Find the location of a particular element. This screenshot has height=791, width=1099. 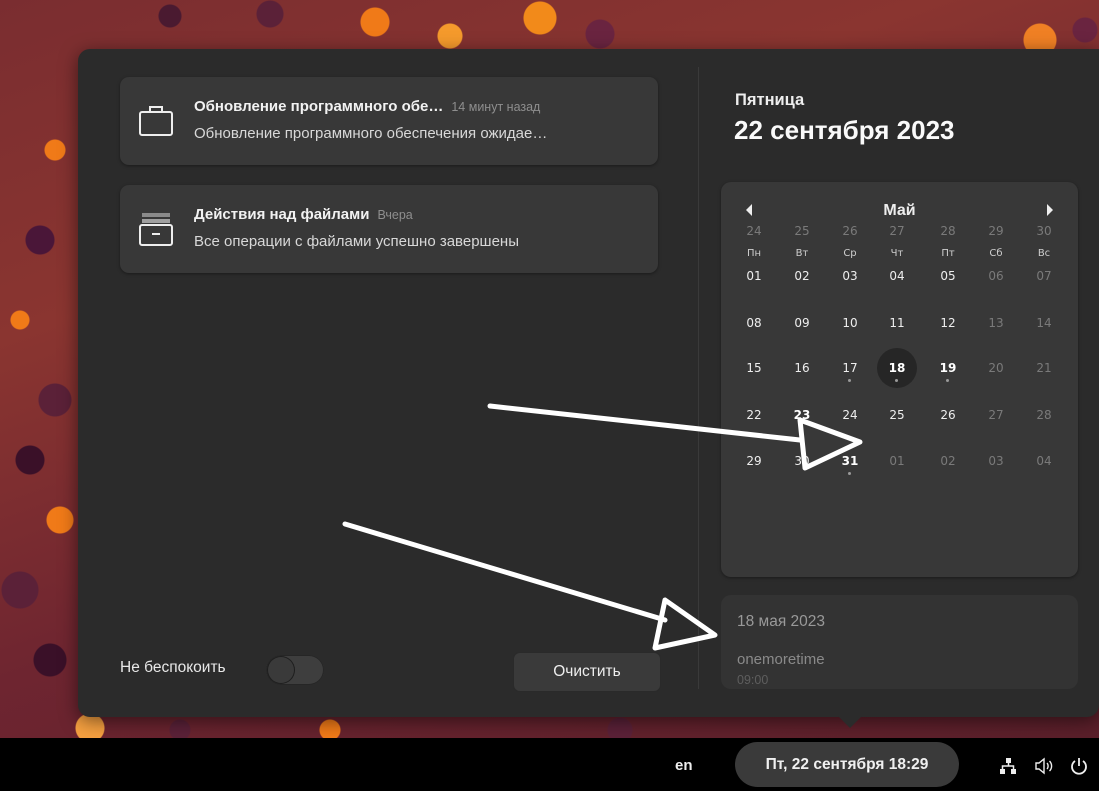

calendar-day-number: 07 is located at coordinates (1044, 276).